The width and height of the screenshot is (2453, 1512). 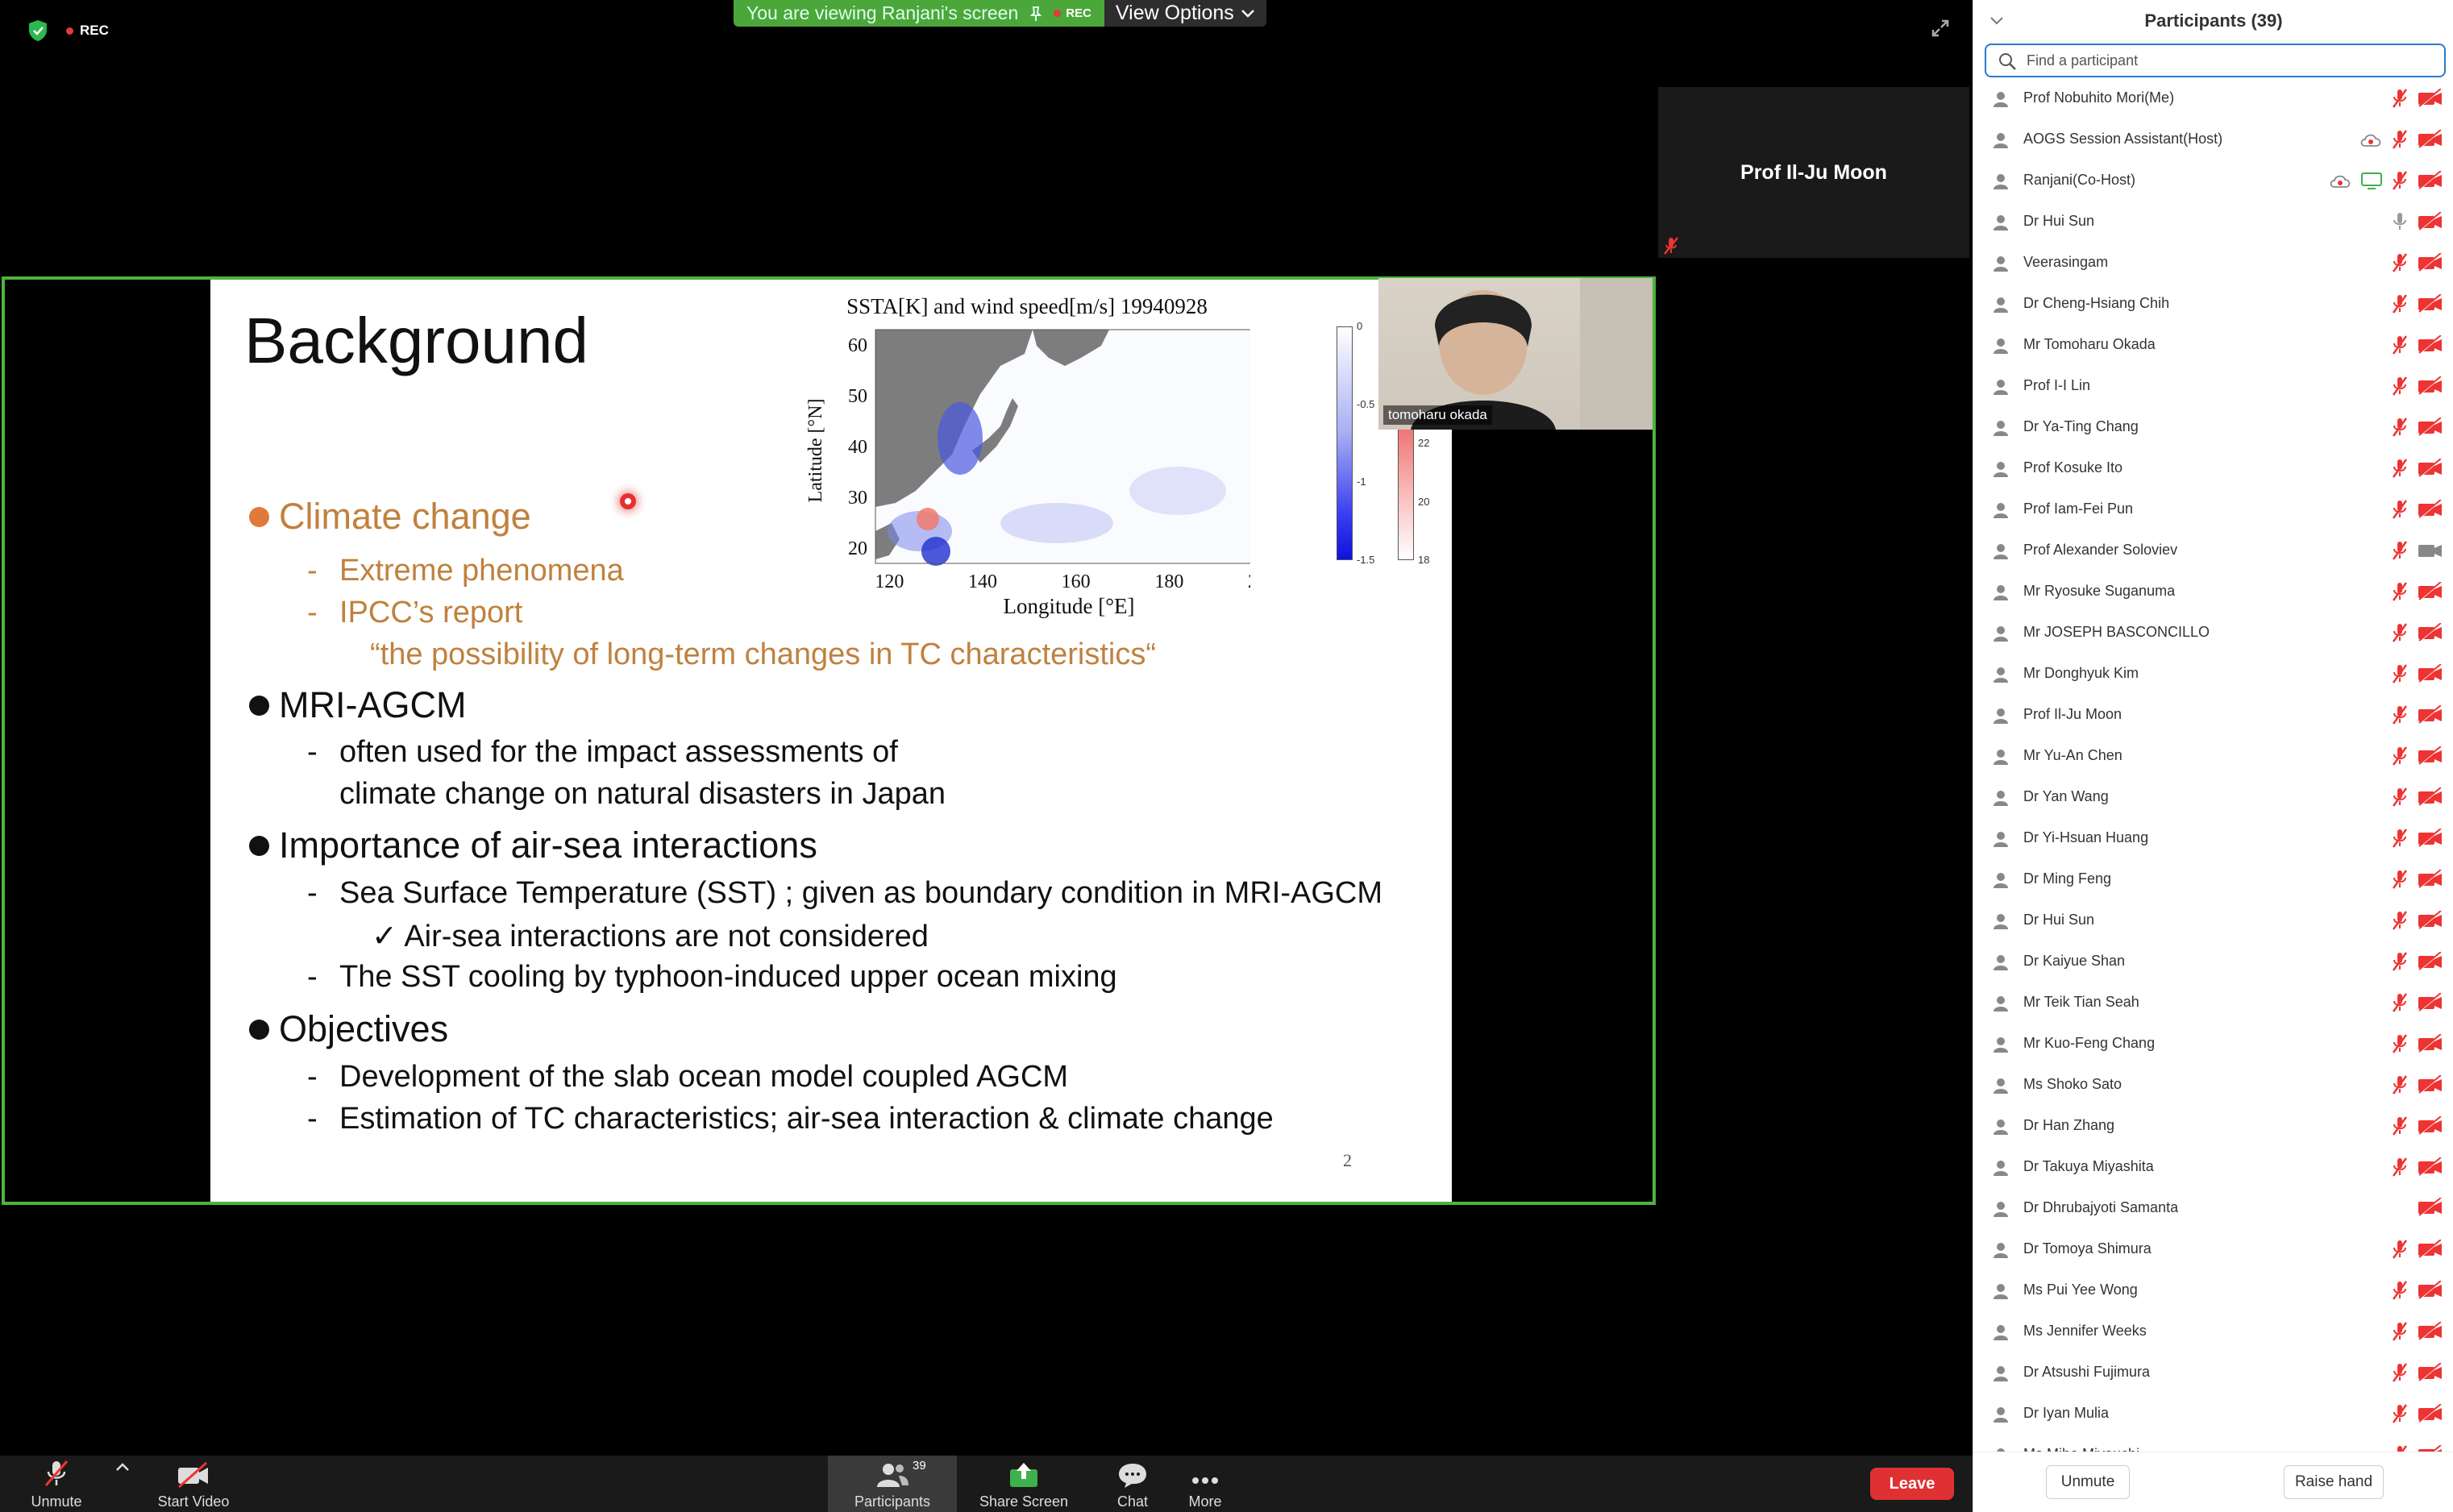 What do you see at coordinates (2080, 1289) in the screenshot?
I see `participant-name: Ms Pui Yee Wong` at bounding box center [2080, 1289].